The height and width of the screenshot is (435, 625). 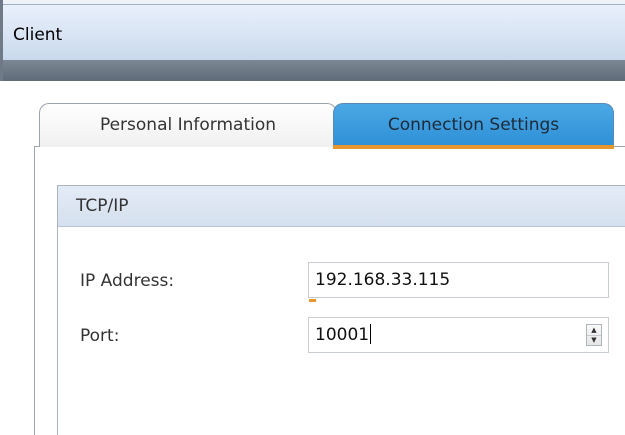 I want to click on title-bar: Client, so click(x=314, y=32).